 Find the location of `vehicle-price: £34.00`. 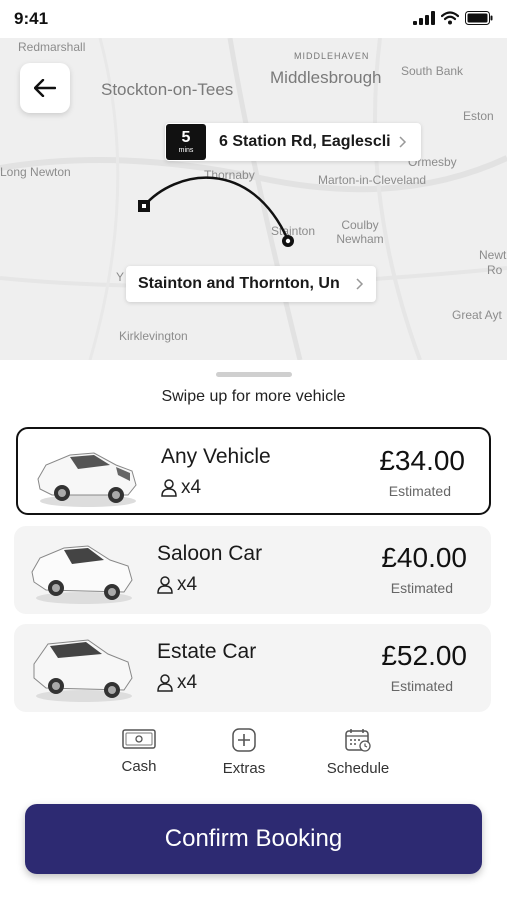

vehicle-price: £34.00 is located at coordinates (422, 460).